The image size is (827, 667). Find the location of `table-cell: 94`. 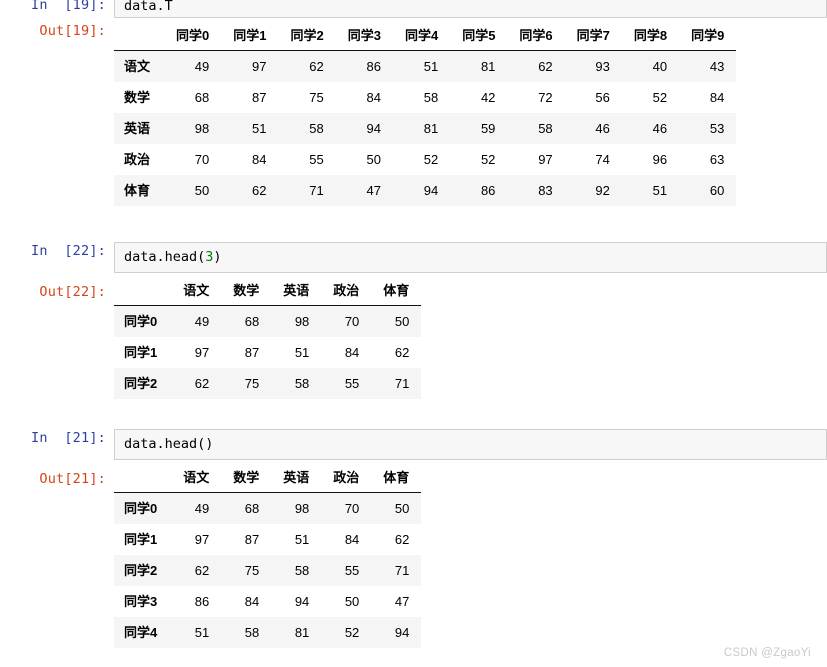

table-cell: 94 is located at coordinates (373, 128).